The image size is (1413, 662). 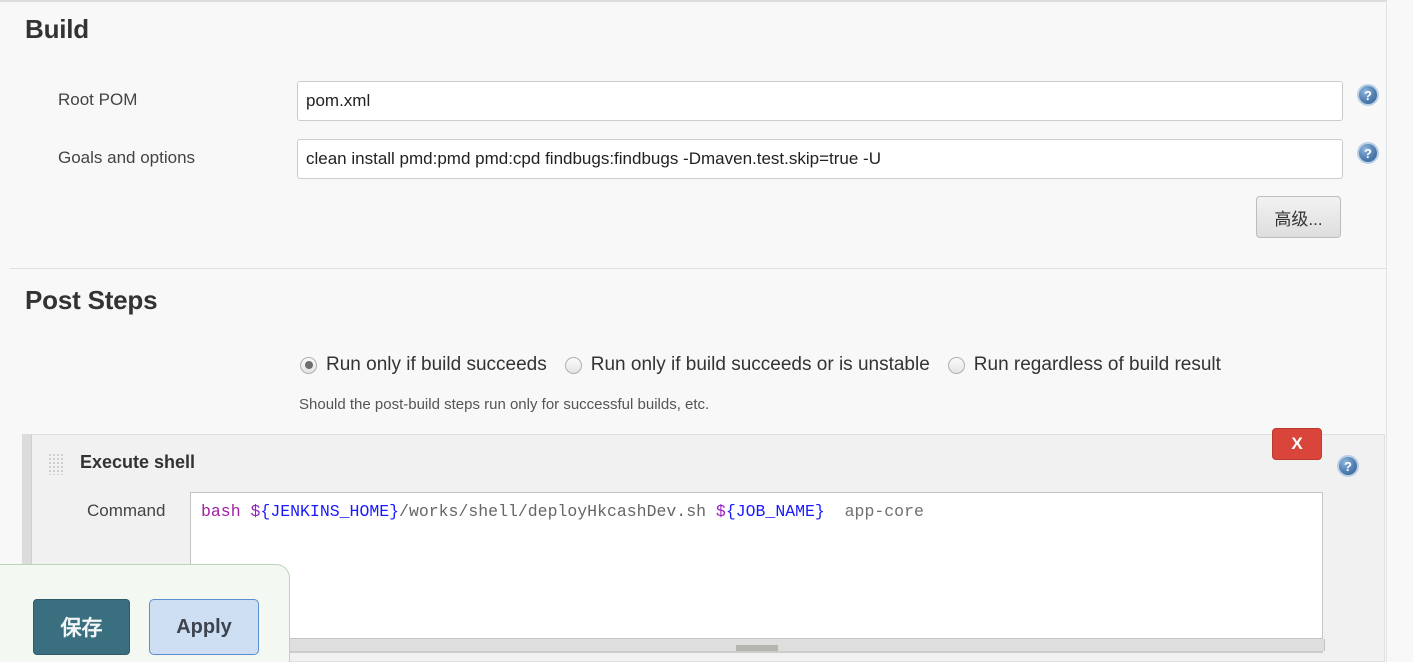 I want to click on help-icon-execute-shell: ?, so click(x=1348, y=466).